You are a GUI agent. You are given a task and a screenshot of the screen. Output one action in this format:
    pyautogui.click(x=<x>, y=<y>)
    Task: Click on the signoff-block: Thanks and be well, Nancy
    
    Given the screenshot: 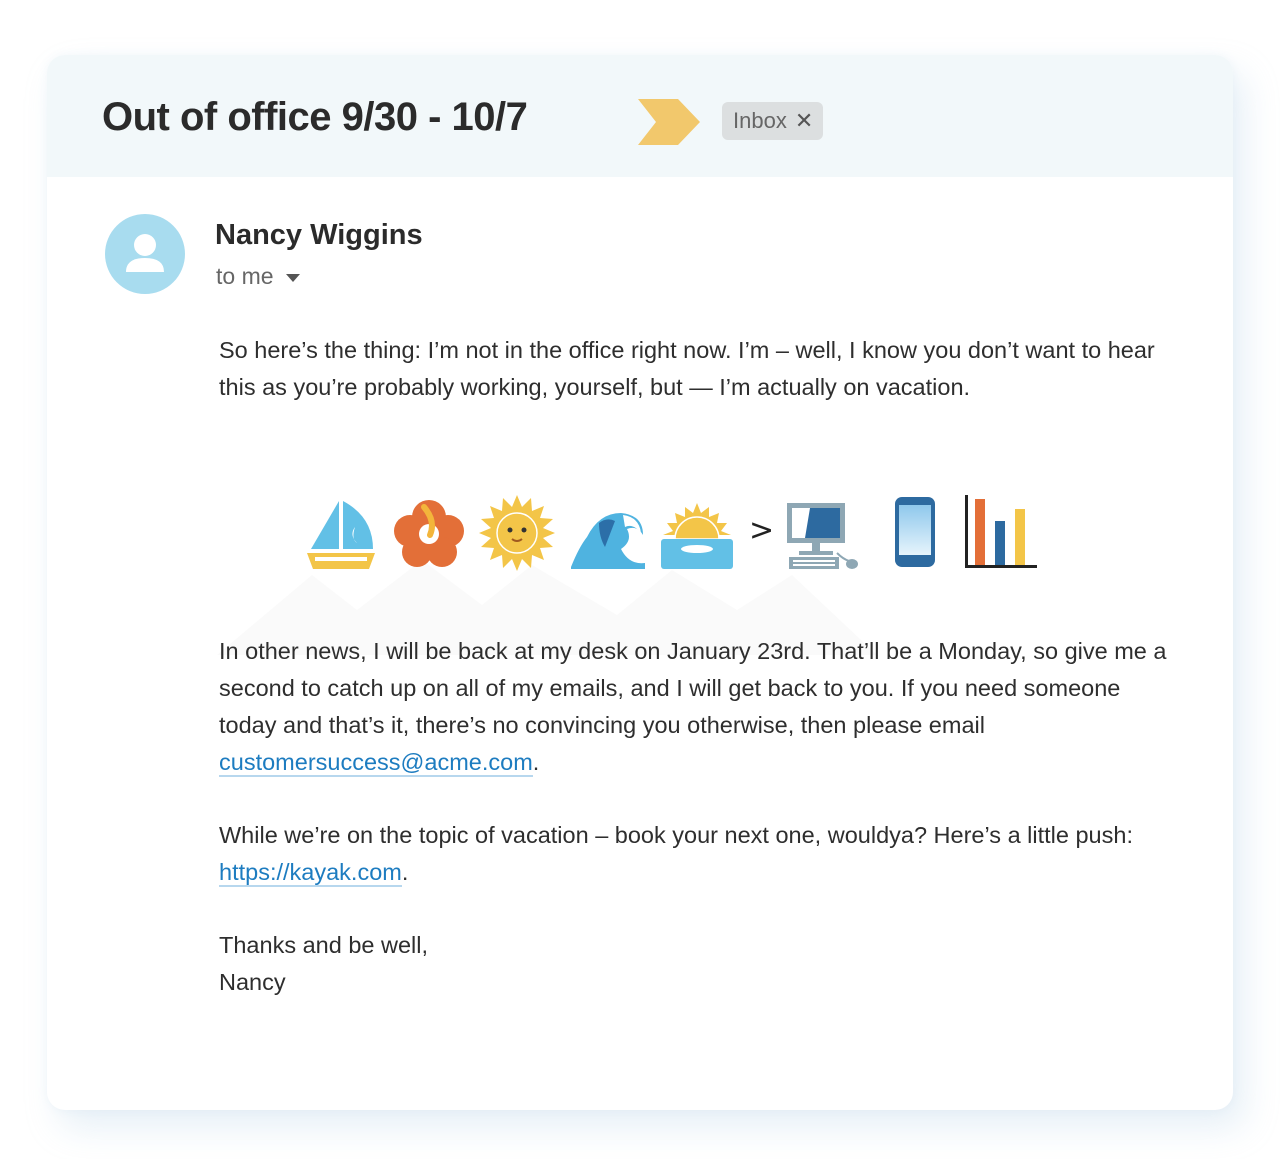 What is the action you would take?
    pyautogui.click(x=699, y=964)
    